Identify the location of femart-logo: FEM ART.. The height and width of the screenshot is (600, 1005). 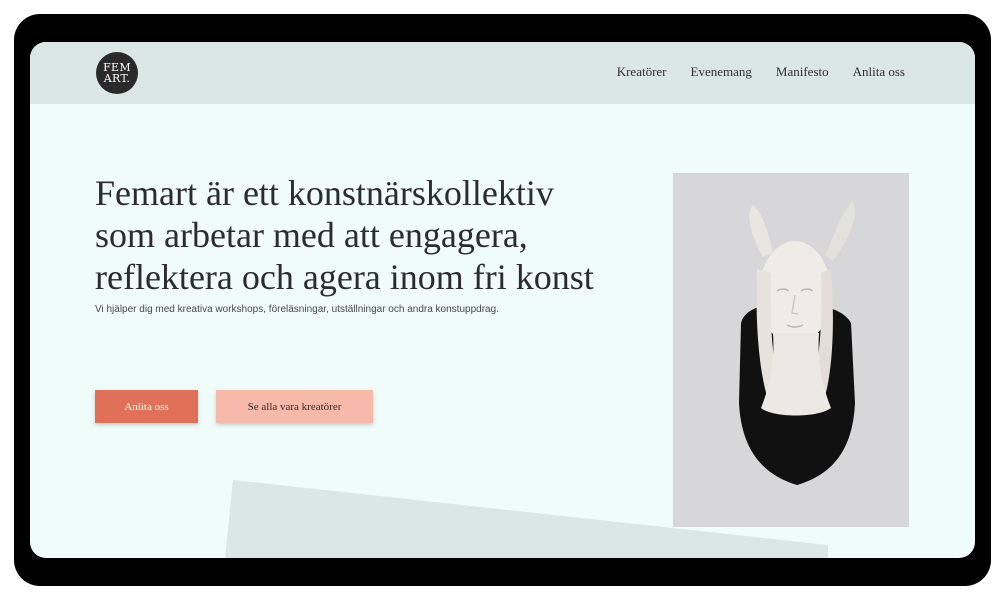
(117, 73).